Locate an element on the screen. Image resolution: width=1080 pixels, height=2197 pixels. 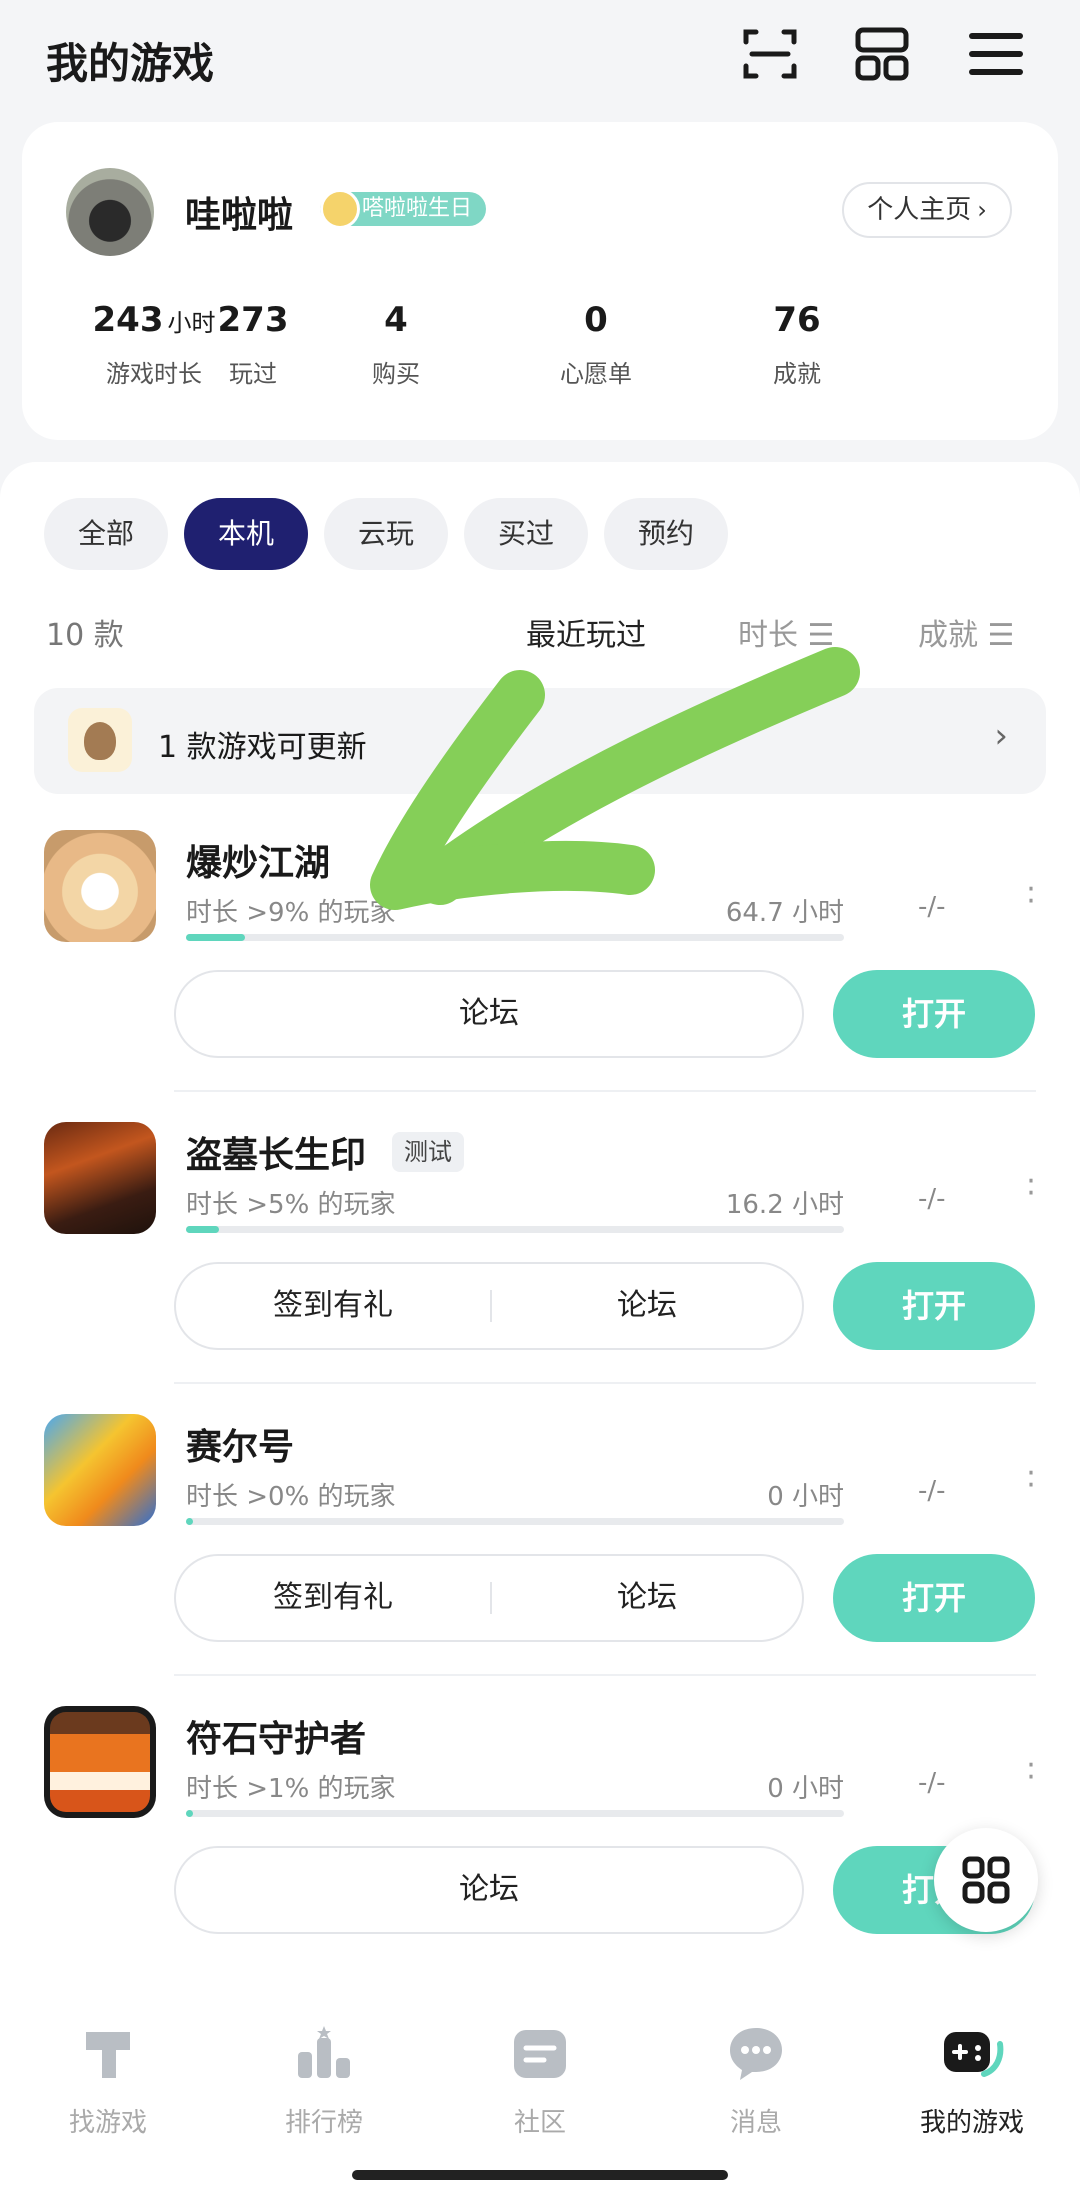
bottom-nav: 找游戏 排行榜 社区 消息 我的游戏 is located at coordinates (540, 2094).